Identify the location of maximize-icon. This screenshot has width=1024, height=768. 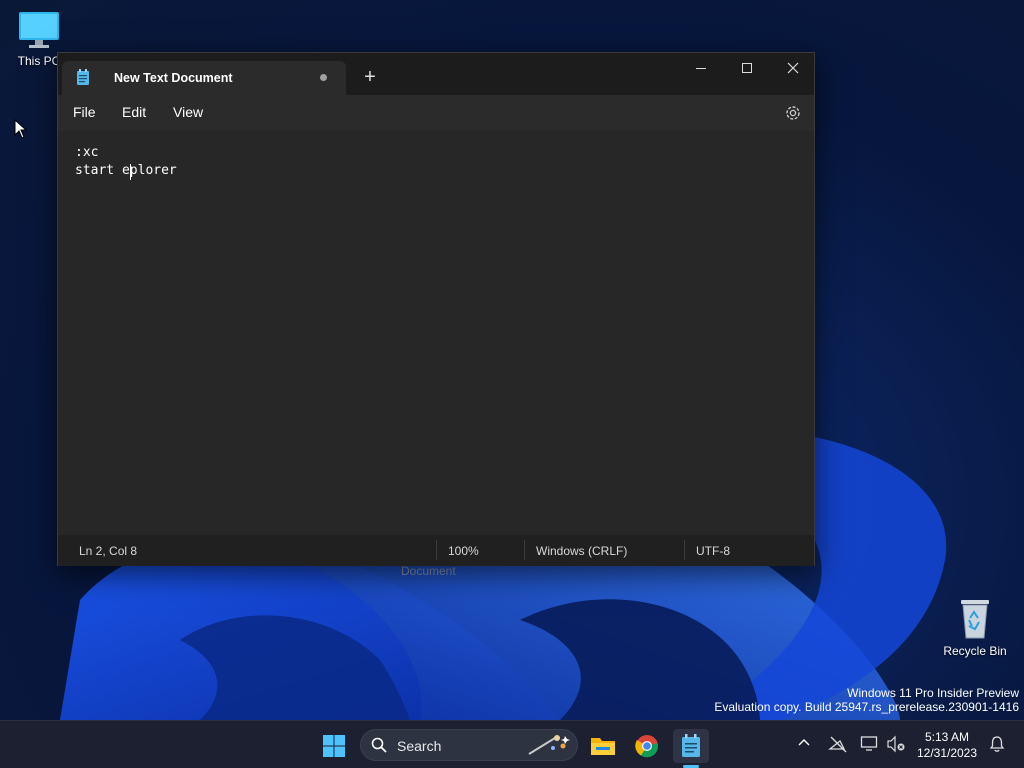
(747, 68).